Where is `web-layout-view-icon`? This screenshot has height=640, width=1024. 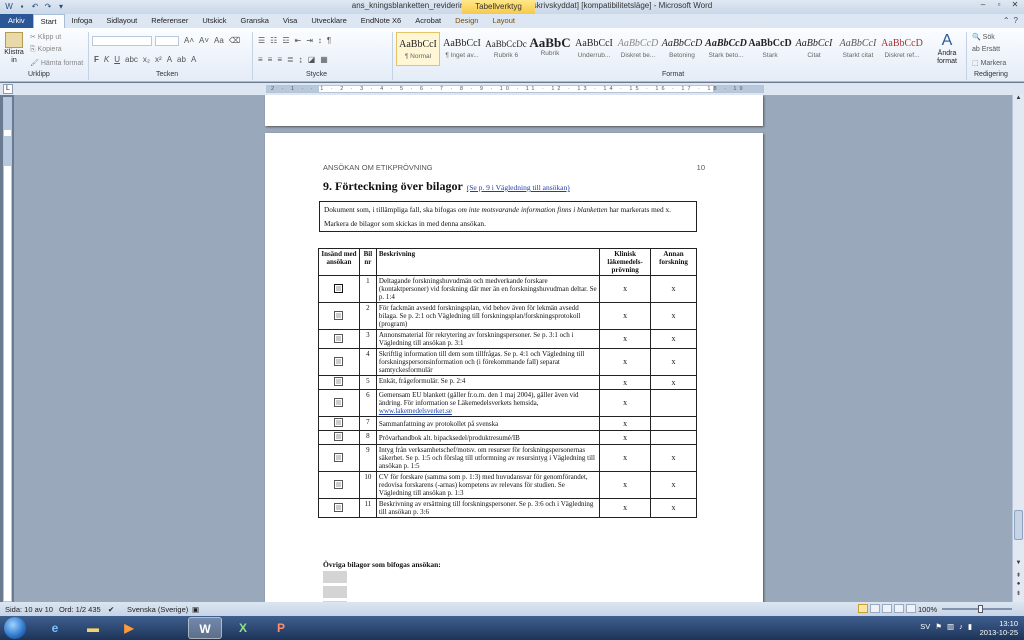
web-layout-view-icon is located at coordinates (887, 608).